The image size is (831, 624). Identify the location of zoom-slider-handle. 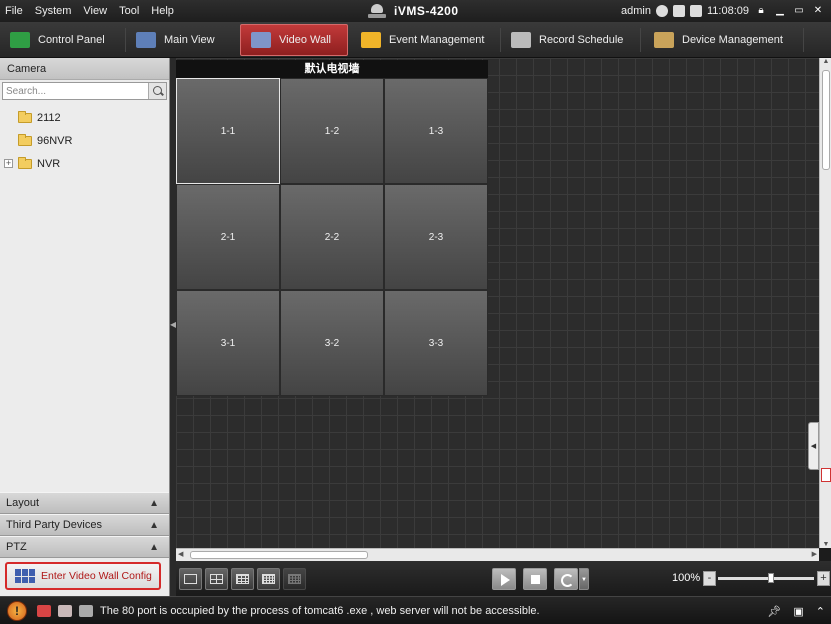
(771, 578).